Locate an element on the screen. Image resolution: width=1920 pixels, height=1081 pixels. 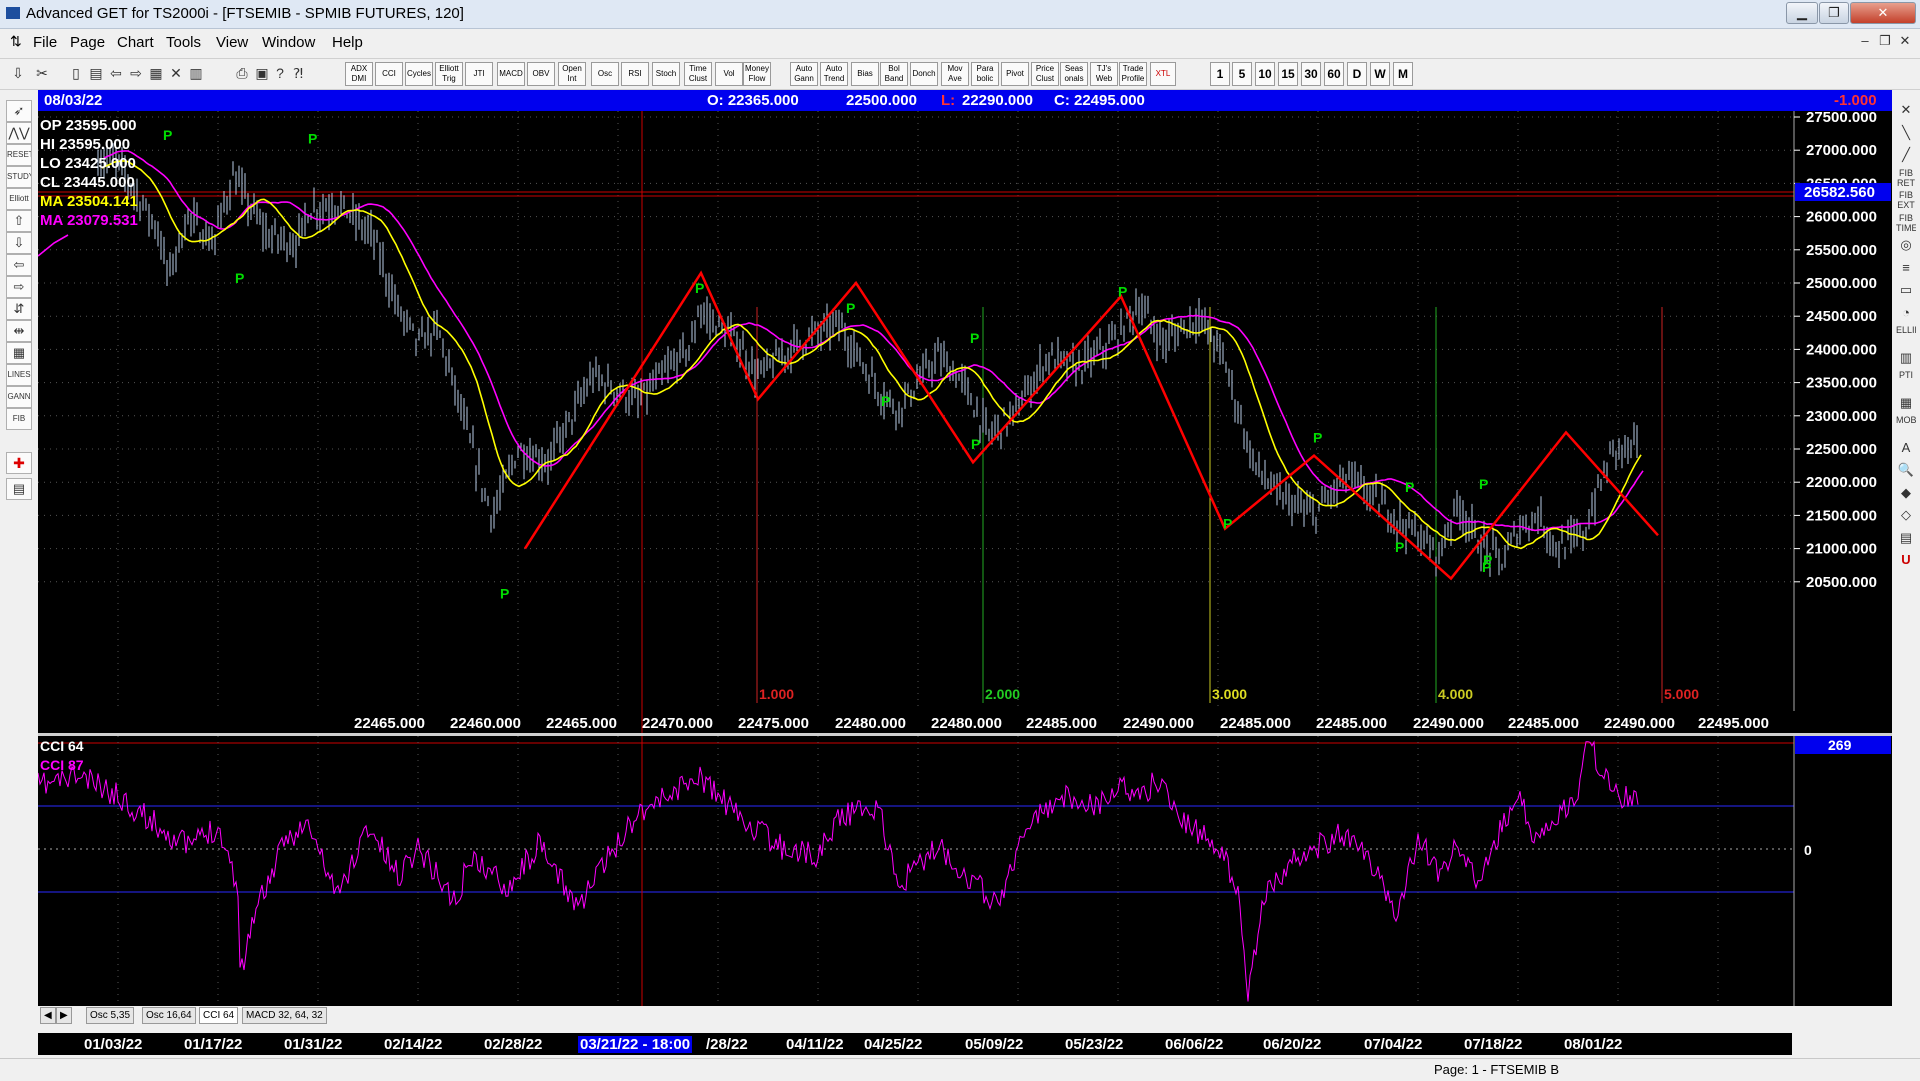
left-tool-9: ⇵ is located at coordinates (19, 309).